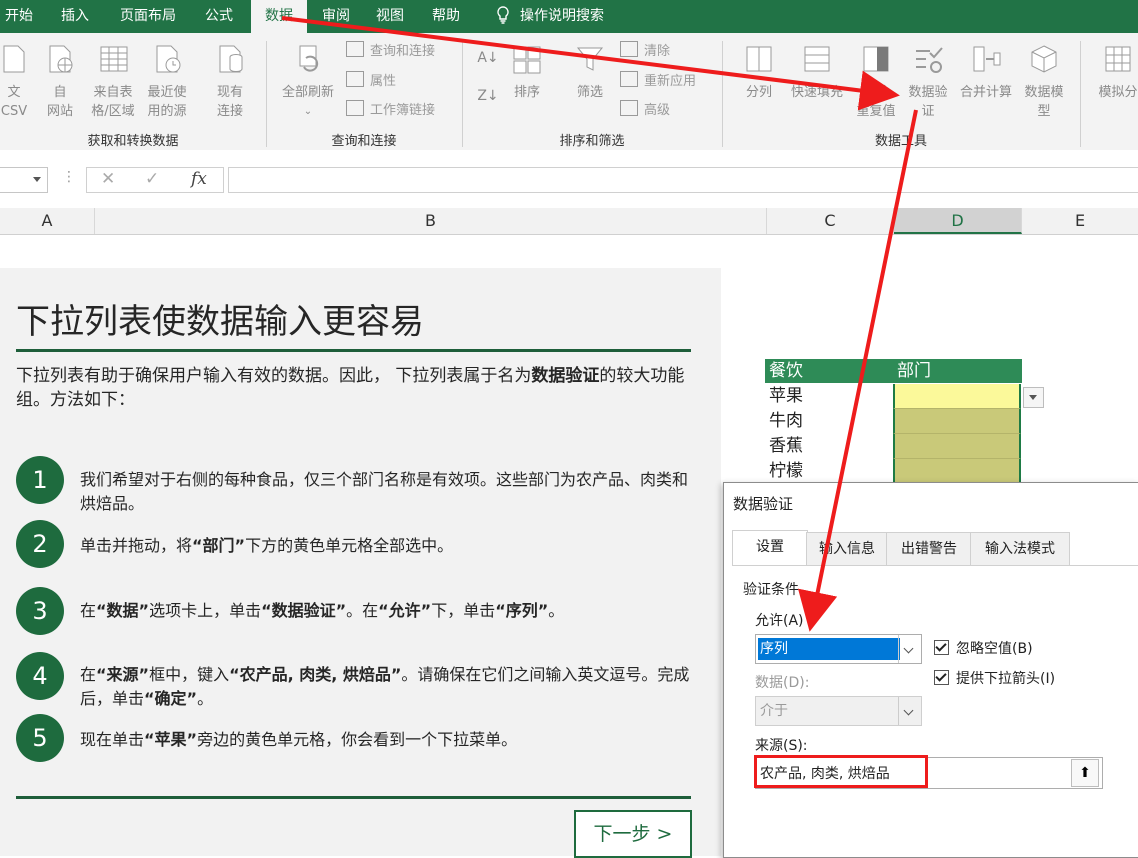 The image size is (1138, 858). Describe the element at coordinates (556, 610) in the screenshot. I see `step-3-part: 。` at that location.